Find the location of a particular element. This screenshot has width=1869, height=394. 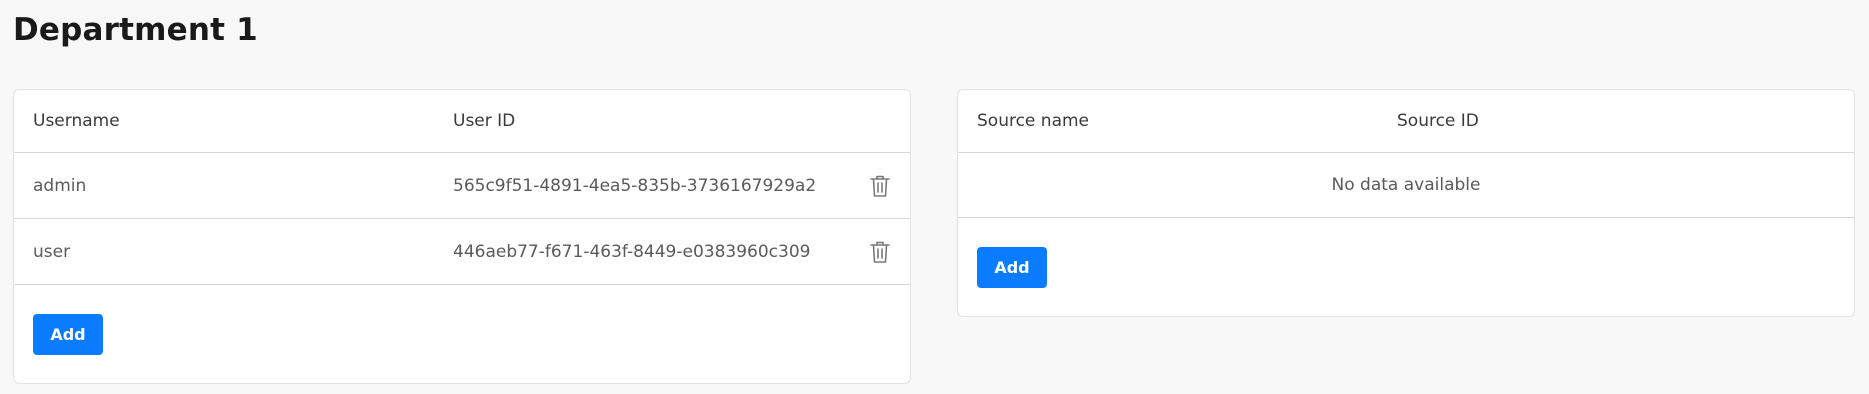

sources-table-header: Source name Source ID is located at coordinates (1406, 121).